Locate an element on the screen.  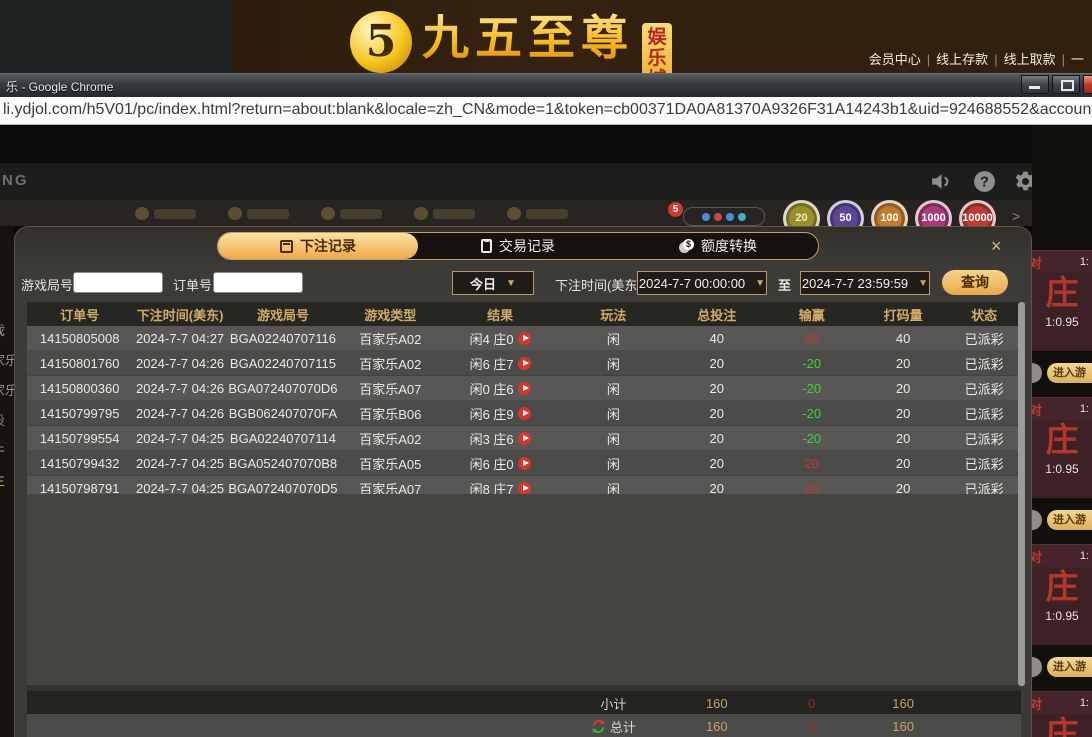
order-no-input is located at coordinates (258, 282).